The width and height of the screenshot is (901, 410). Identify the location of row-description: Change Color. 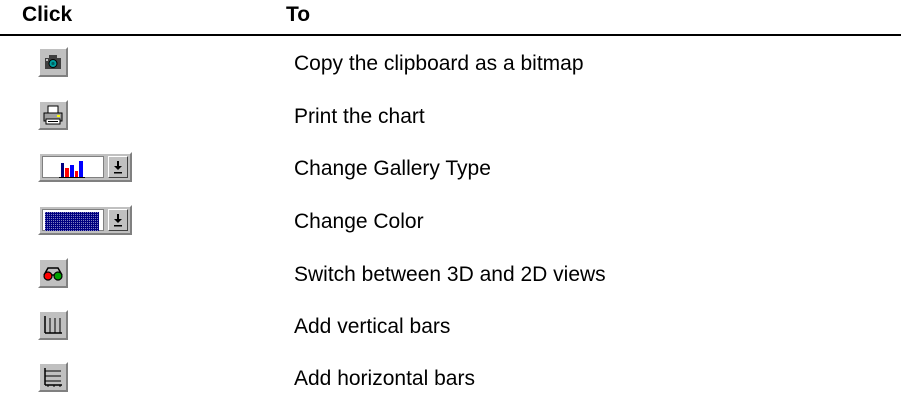
(359, 221).